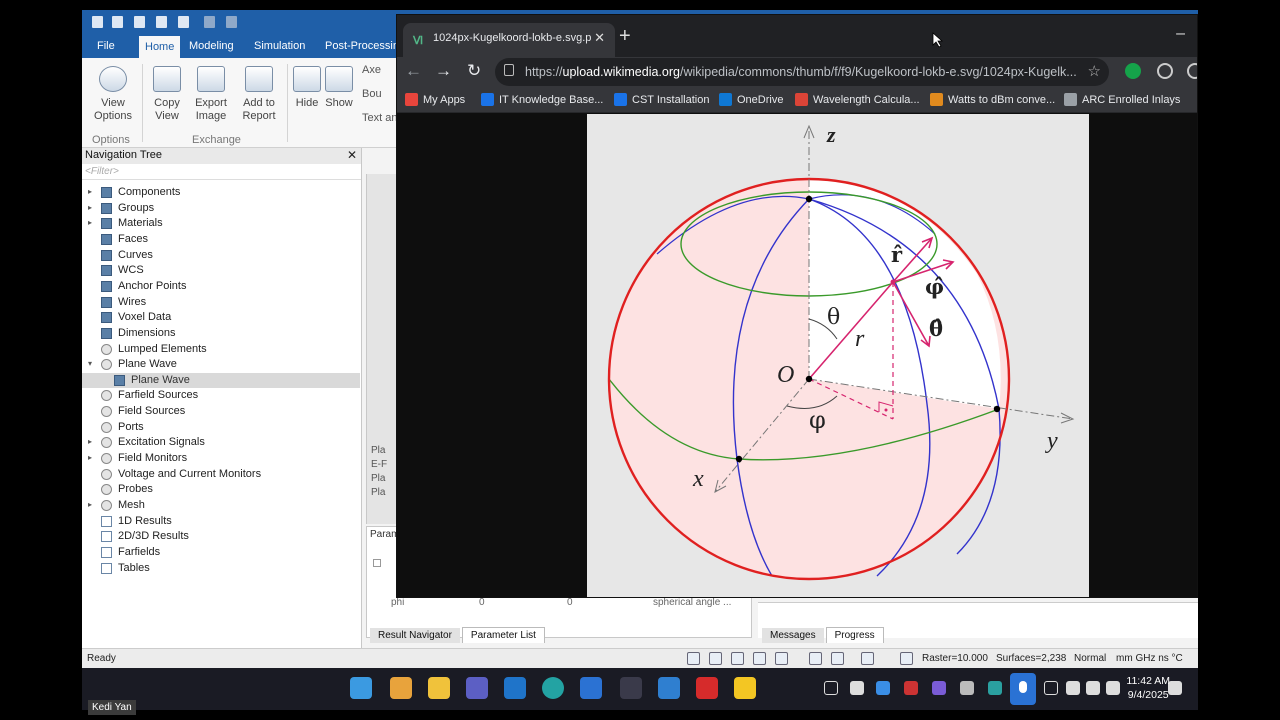 The width and height of the screenshot is (1280, 720). Describe the element at coordinates (745, 688) in the screenshot. I see `sticky-notes-icon` at that location.